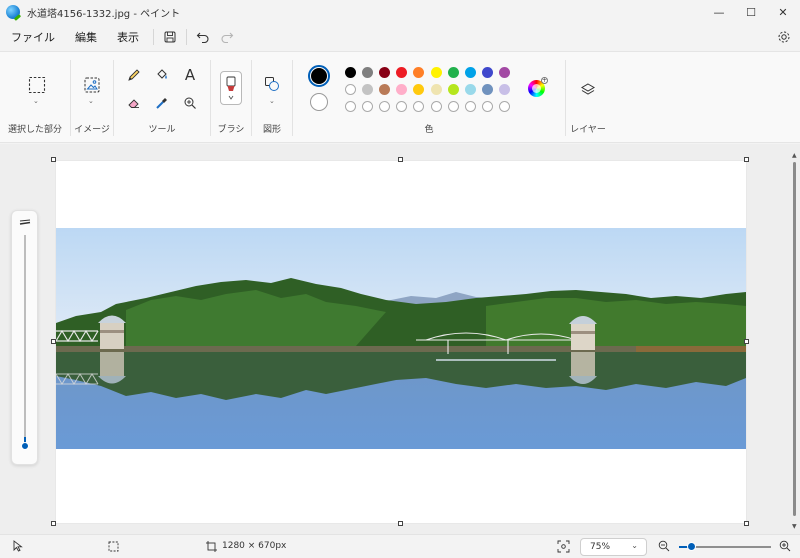  Describe the element at coordinates (691, 546) in the screenshot. I see `zoom-slider-thumb` at that location.